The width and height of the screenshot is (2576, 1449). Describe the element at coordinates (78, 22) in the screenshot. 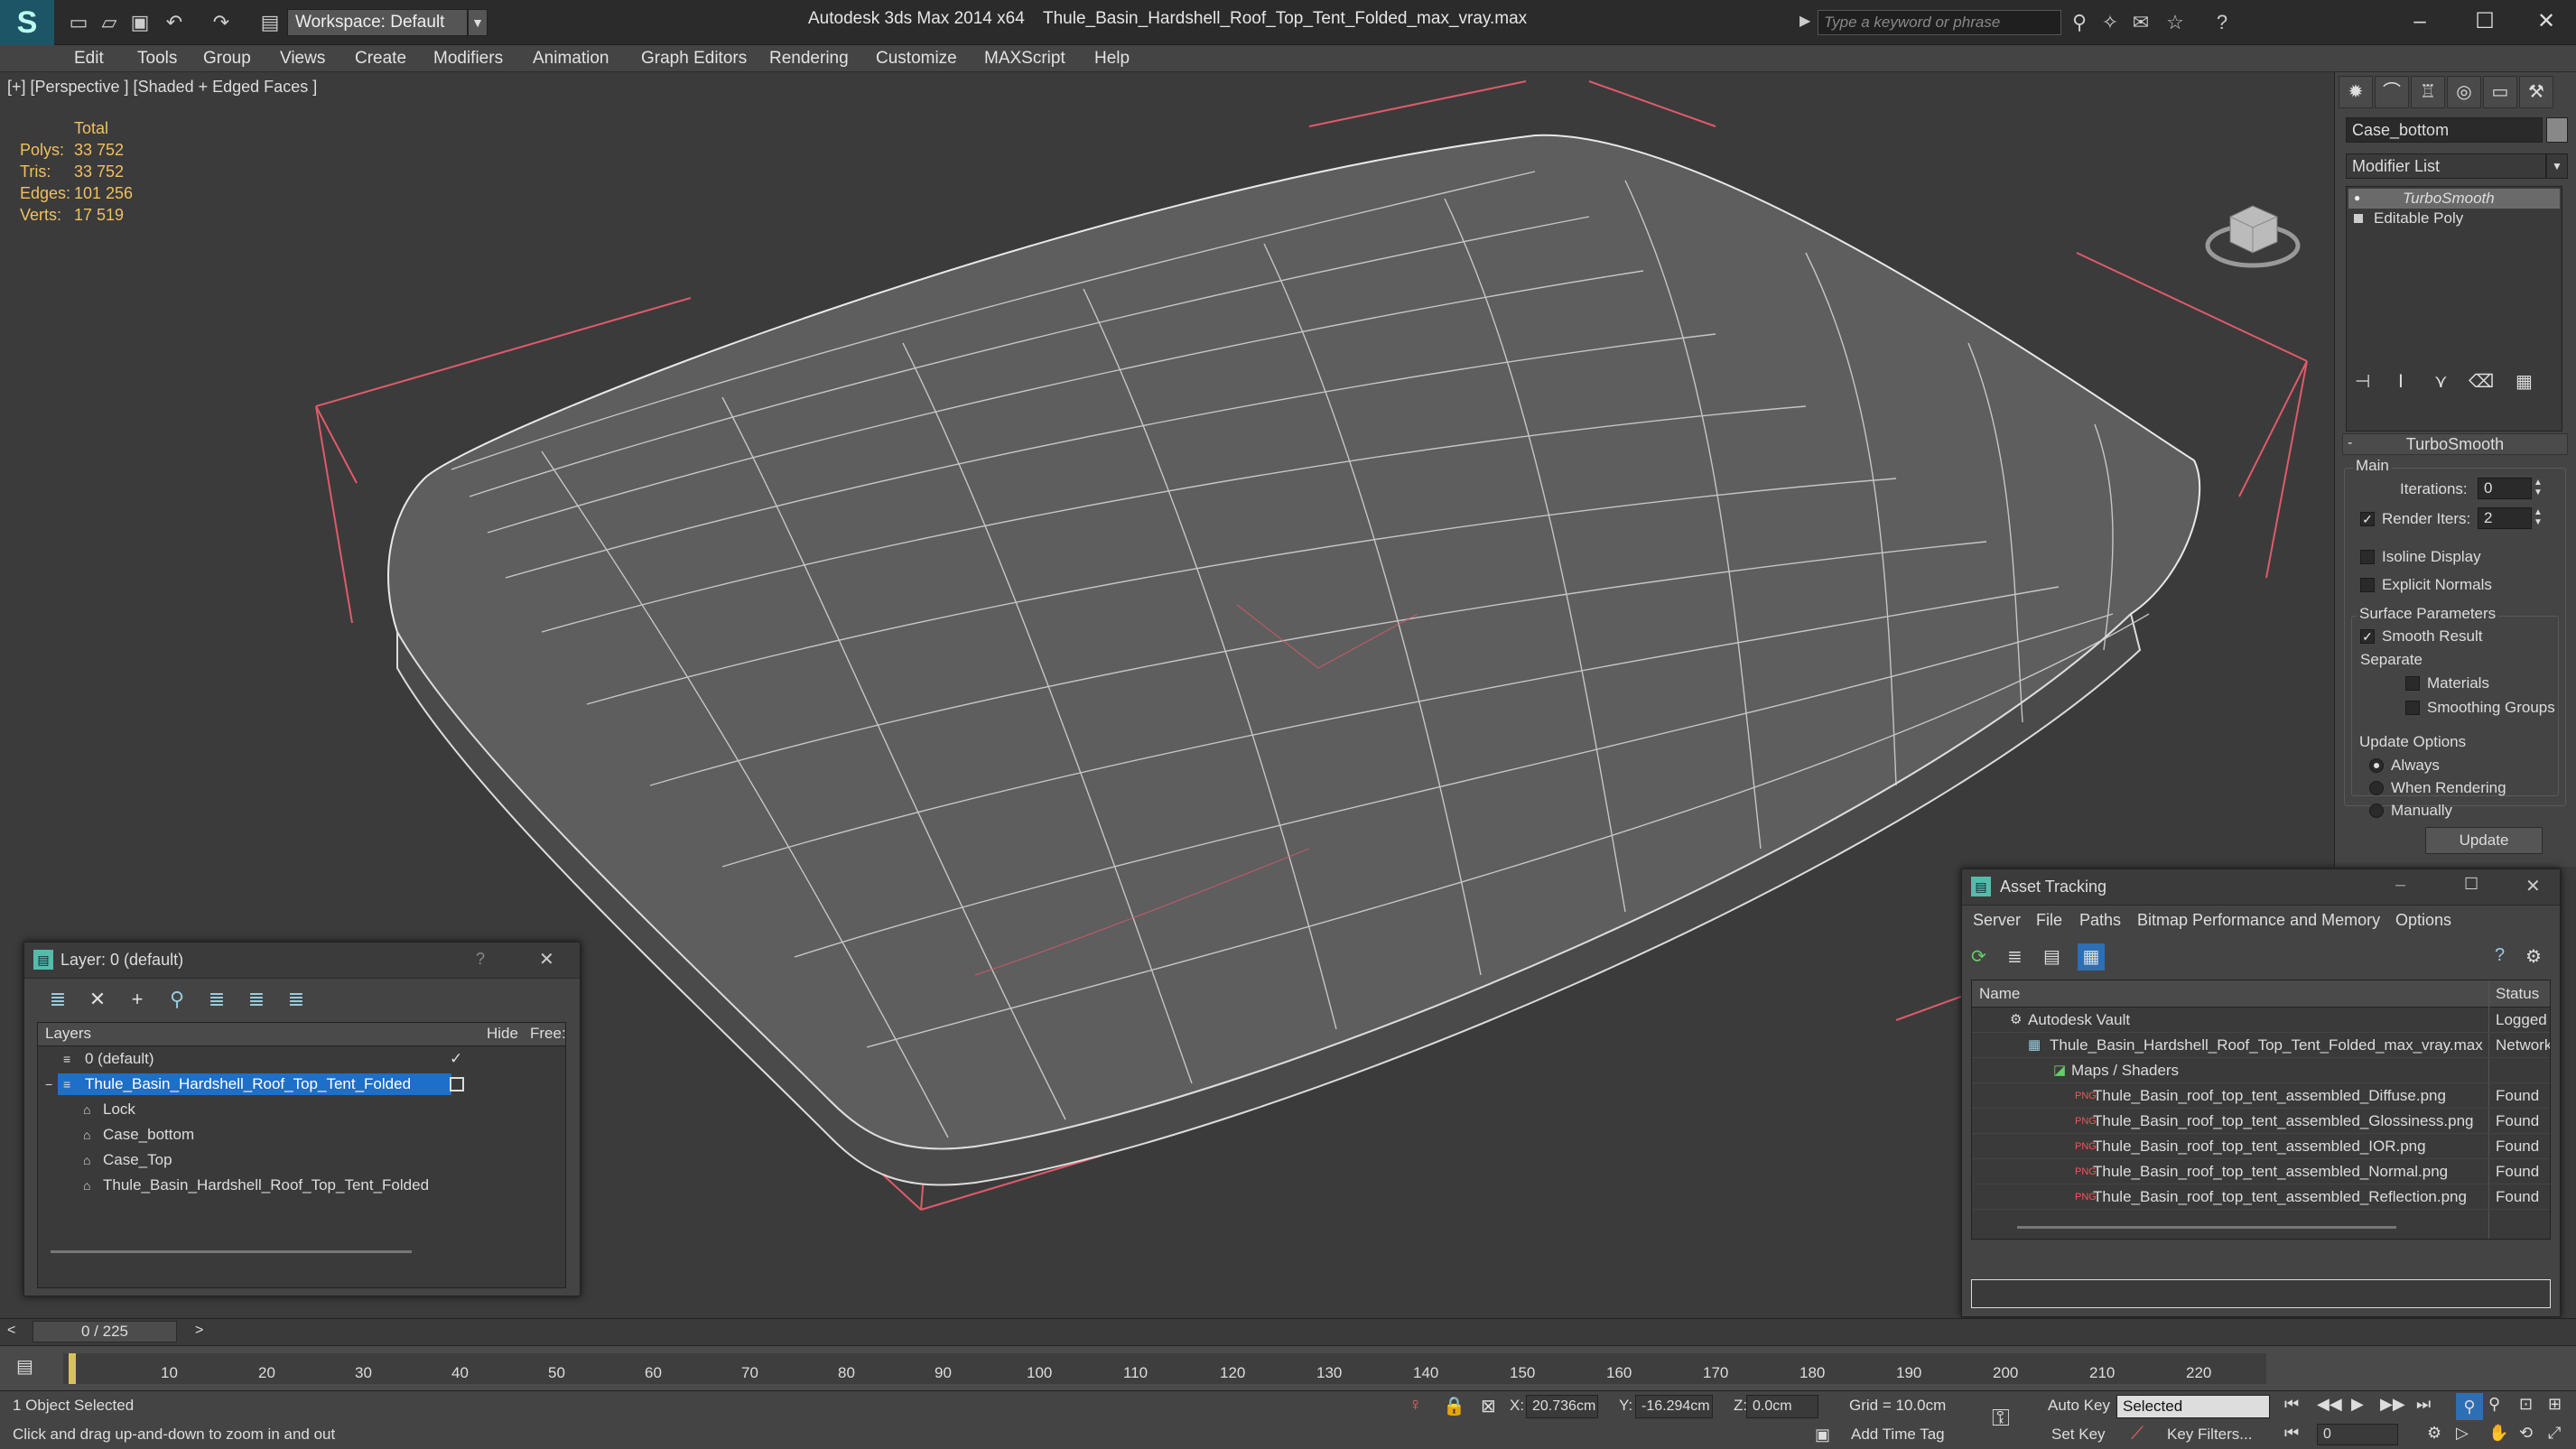

I see `new-file-icon: ▭` at that location.